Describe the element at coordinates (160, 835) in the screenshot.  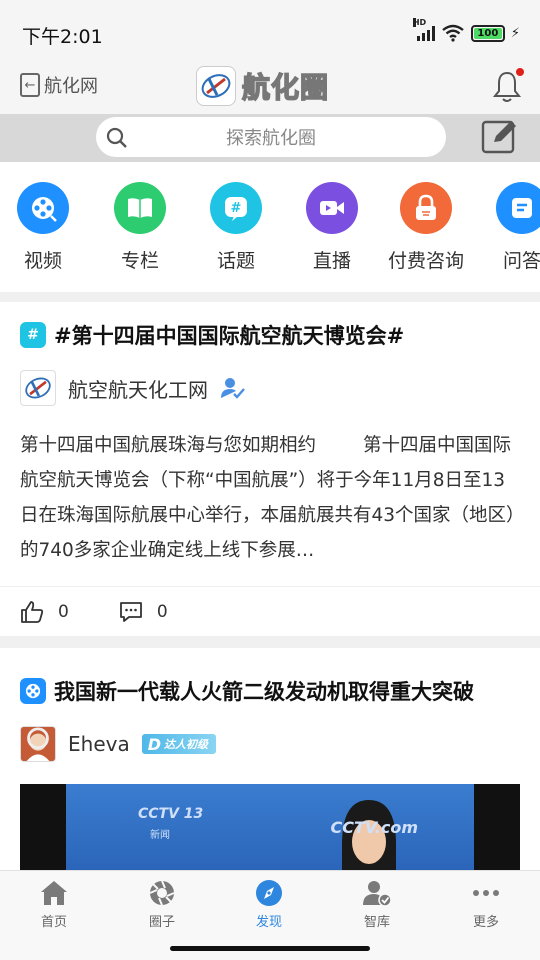
I see `channel-sub: 新闻` at that location.